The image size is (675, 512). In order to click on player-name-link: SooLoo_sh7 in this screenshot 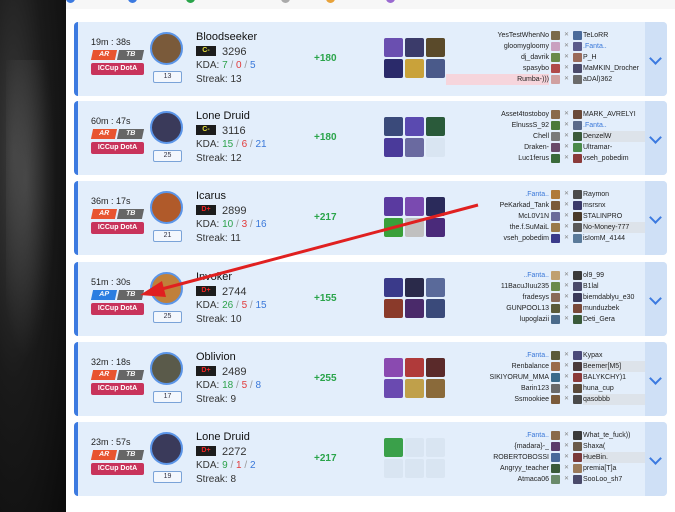, I will do `click(617, 479)`.